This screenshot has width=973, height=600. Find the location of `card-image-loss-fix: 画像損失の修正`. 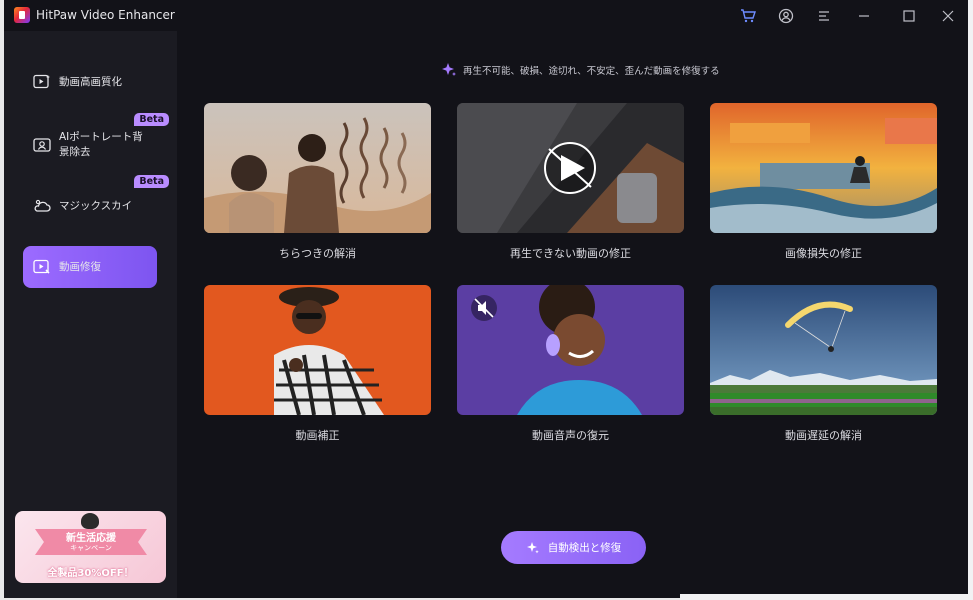

card-image-loss-fix: 画像損失の修正 is located at coordinates (823, 182).